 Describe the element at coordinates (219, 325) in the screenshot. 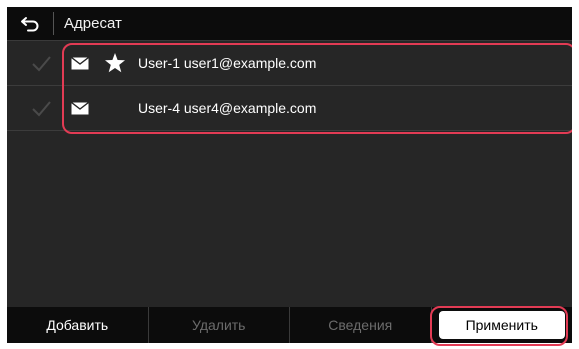

I see `delete-button: Удалить` at that location.